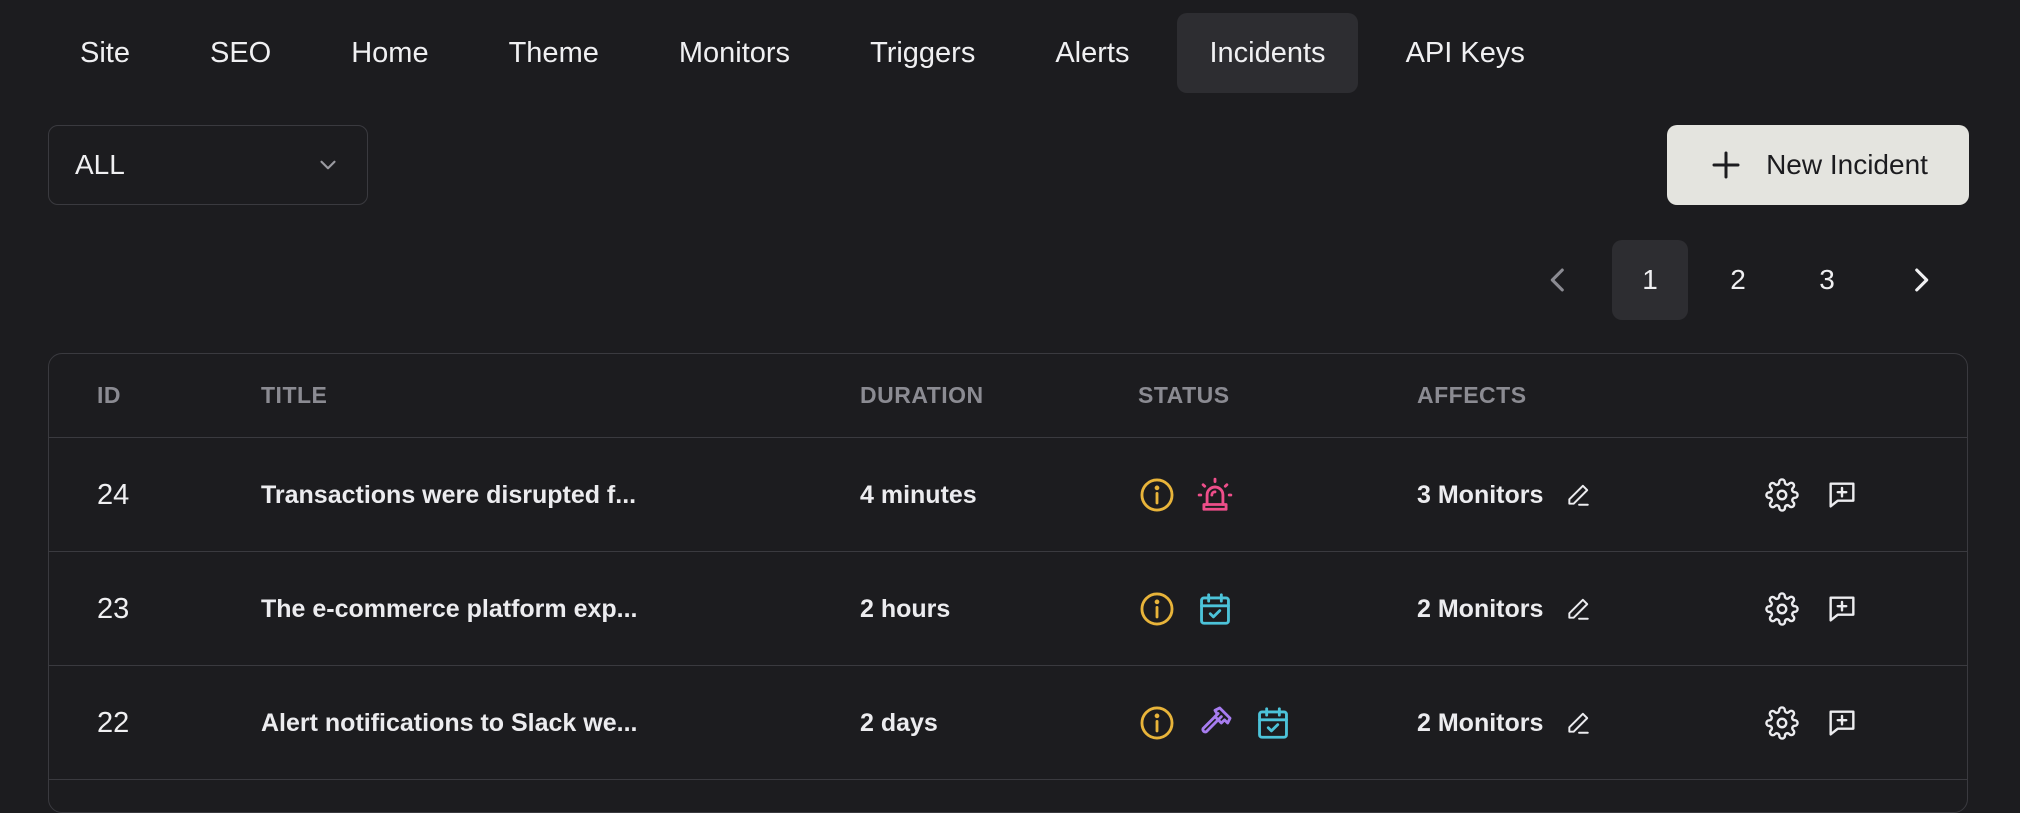  What do you see at coordinates (113, 608) in the screenshot?
I see `incident-id: 23` at bounding box center [113, 608].